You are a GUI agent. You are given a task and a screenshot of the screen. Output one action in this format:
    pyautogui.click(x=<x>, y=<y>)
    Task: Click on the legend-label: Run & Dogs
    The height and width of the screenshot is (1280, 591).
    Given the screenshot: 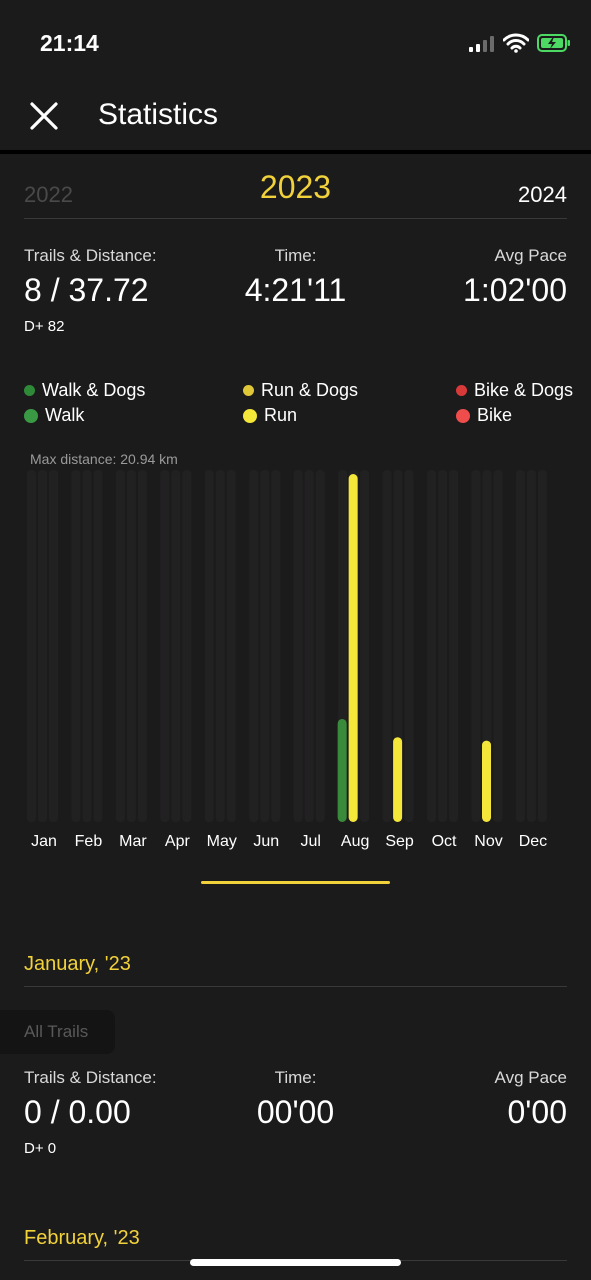 What is the action you would take?
    pyautogui.click(x=310, y=390)
    